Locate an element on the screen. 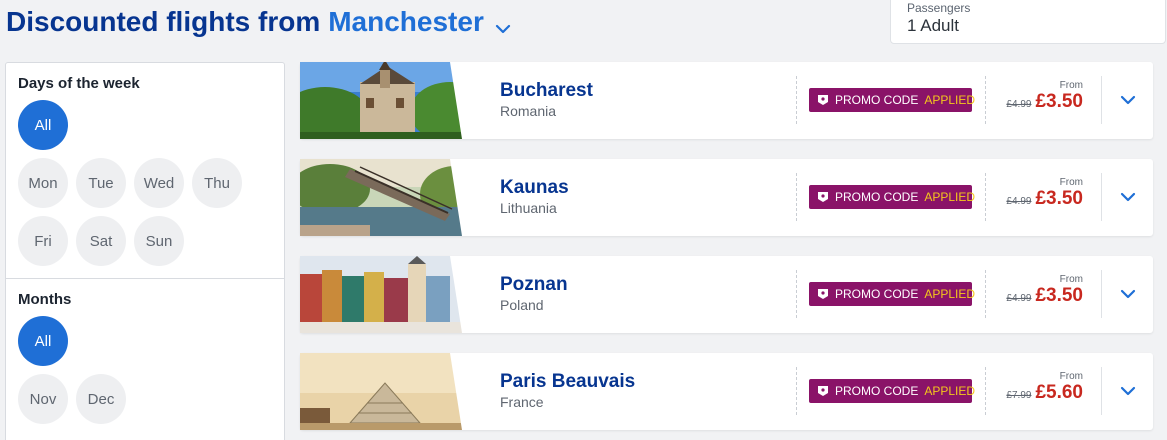  destination: Poznan Poland is located at coordinates (534, 293).